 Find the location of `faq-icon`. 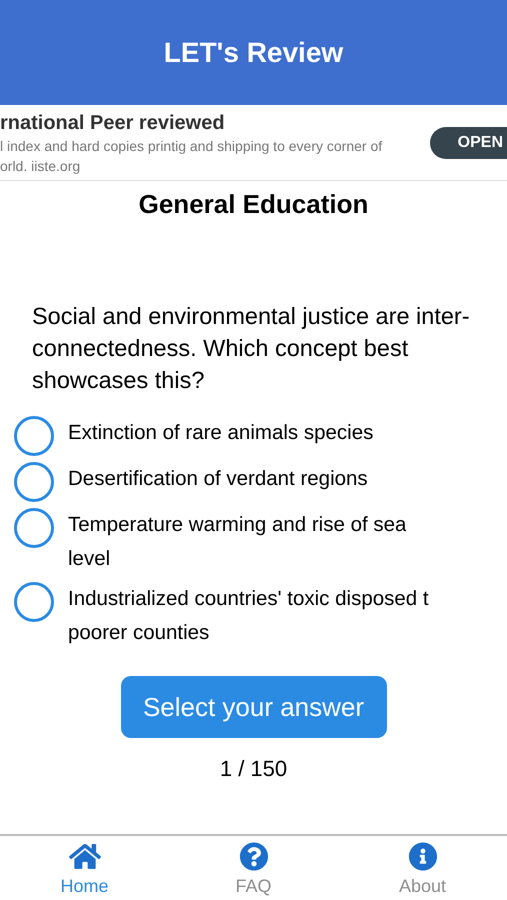

faq-icon is located at coordinates (254, 856).